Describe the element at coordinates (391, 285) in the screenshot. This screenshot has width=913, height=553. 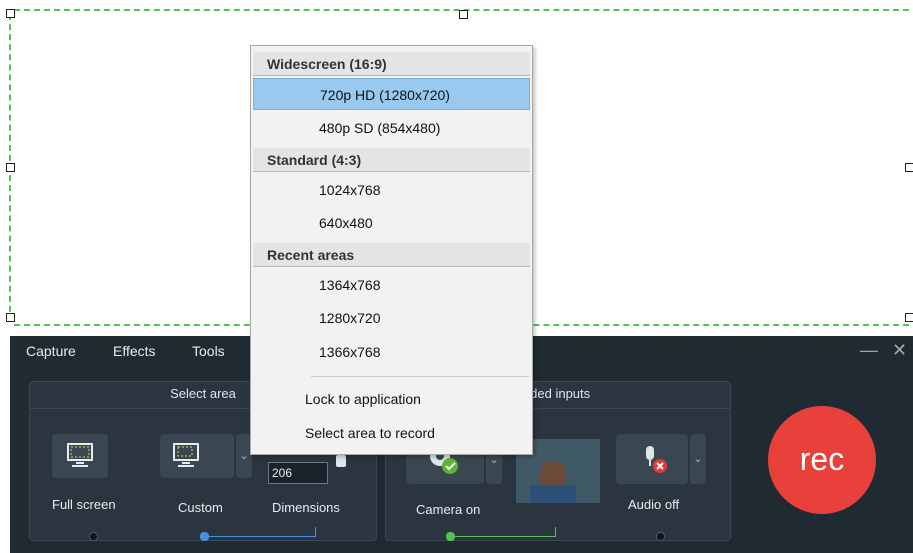
I see `recent-area-item: 1364x768` at that location.